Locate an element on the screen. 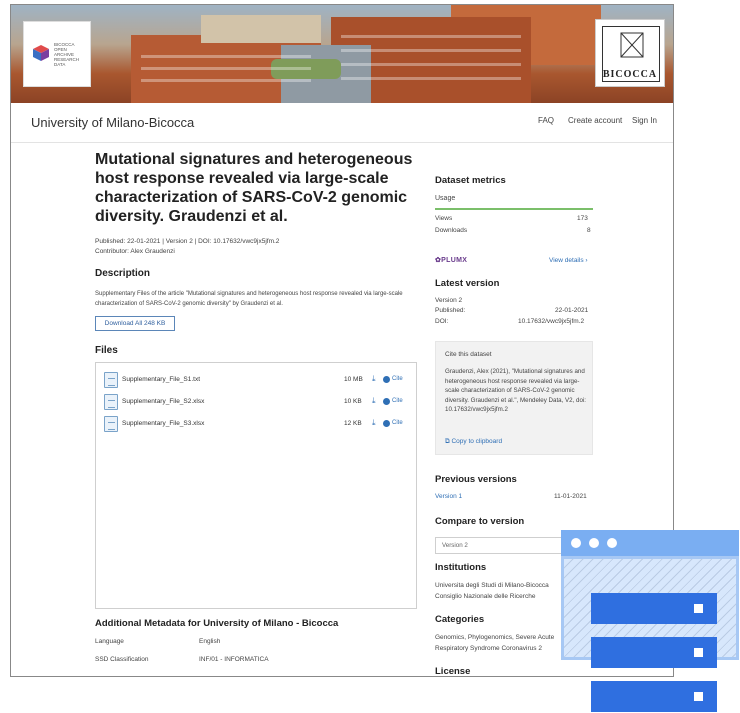 Image resolution: width=740 pixels, height=713 pixels. latest-version-number: Version 2 is located at coordinates (449, 300).